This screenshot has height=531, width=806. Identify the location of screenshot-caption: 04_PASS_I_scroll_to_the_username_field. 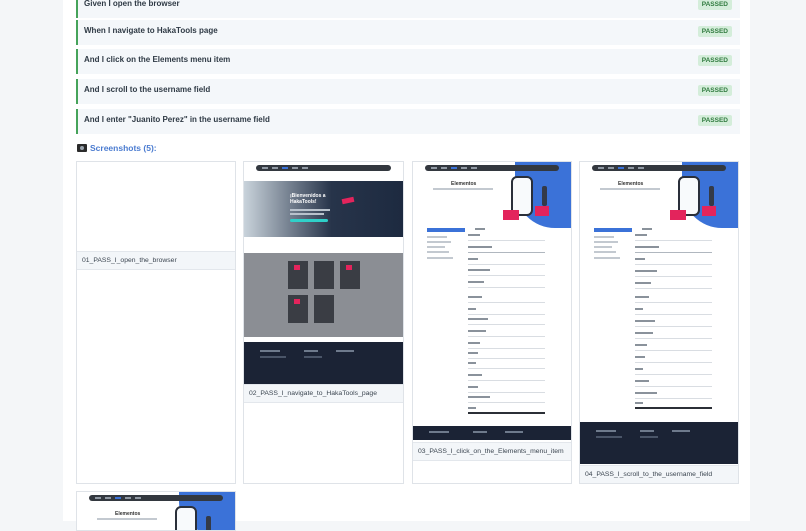
(659, 474).